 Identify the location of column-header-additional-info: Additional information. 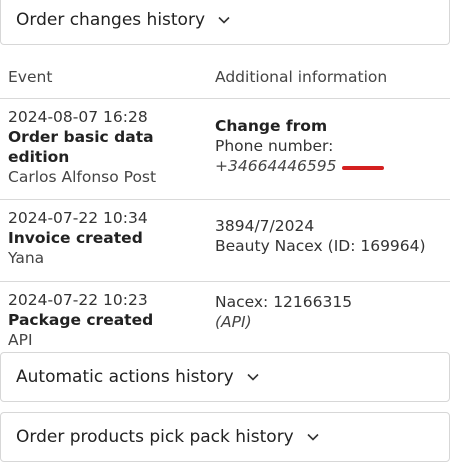
(329, 77).